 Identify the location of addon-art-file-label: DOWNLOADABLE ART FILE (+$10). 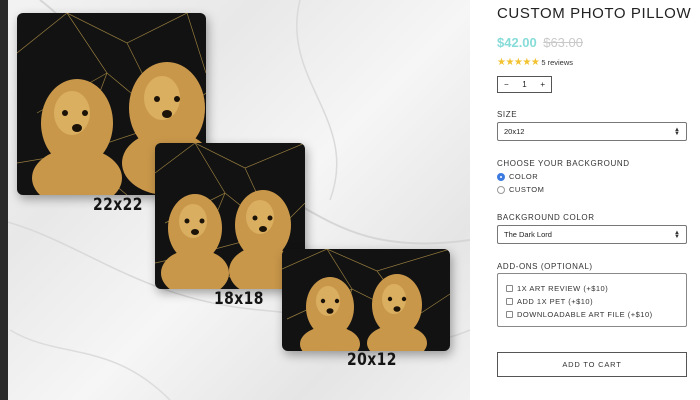
(585, 314).